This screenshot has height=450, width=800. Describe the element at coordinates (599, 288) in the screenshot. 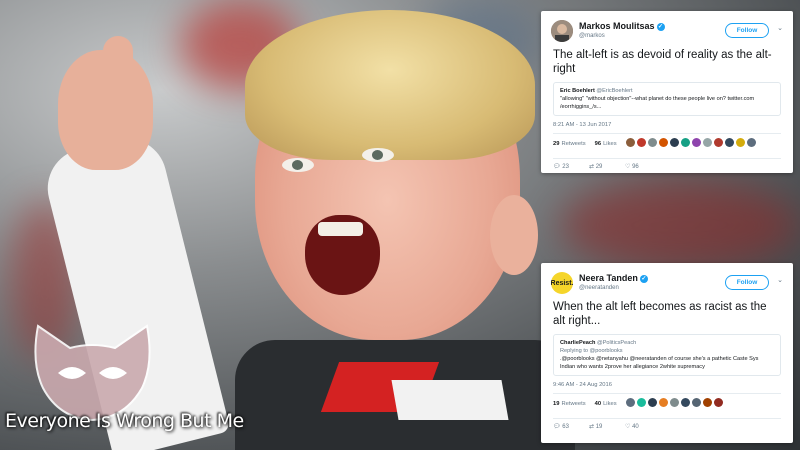

I see `author-handle: @neeratanden` at that location.